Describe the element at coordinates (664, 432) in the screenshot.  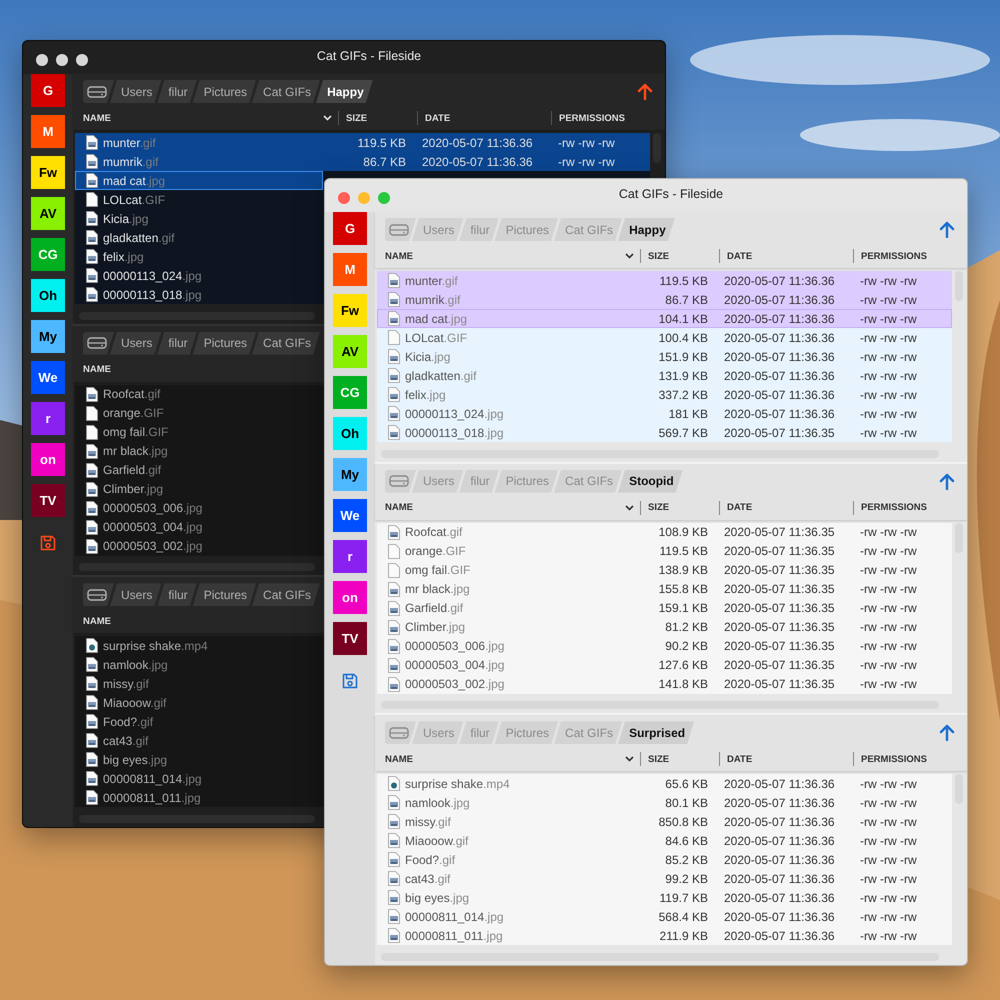
I see `file-row: 00000113_018.jpg 569.7 KB 2020-05-07 11:36.35 -rw -rw -rw` at that location.